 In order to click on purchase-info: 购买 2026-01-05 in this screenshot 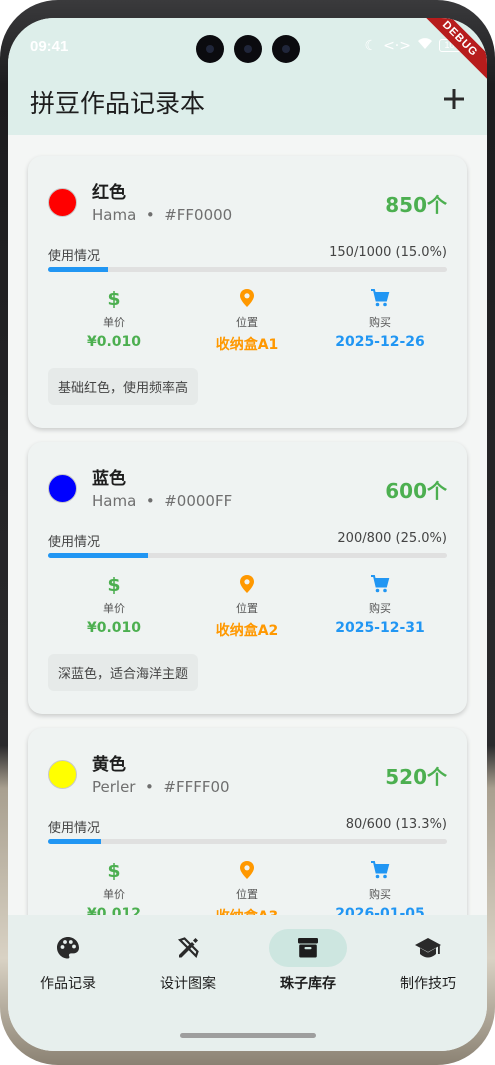, I will do `click(380, 887)`.